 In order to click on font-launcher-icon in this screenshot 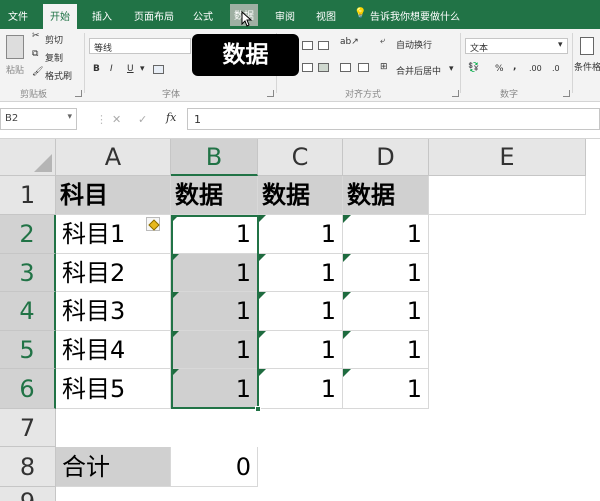, I will do `click(270, 93)`.